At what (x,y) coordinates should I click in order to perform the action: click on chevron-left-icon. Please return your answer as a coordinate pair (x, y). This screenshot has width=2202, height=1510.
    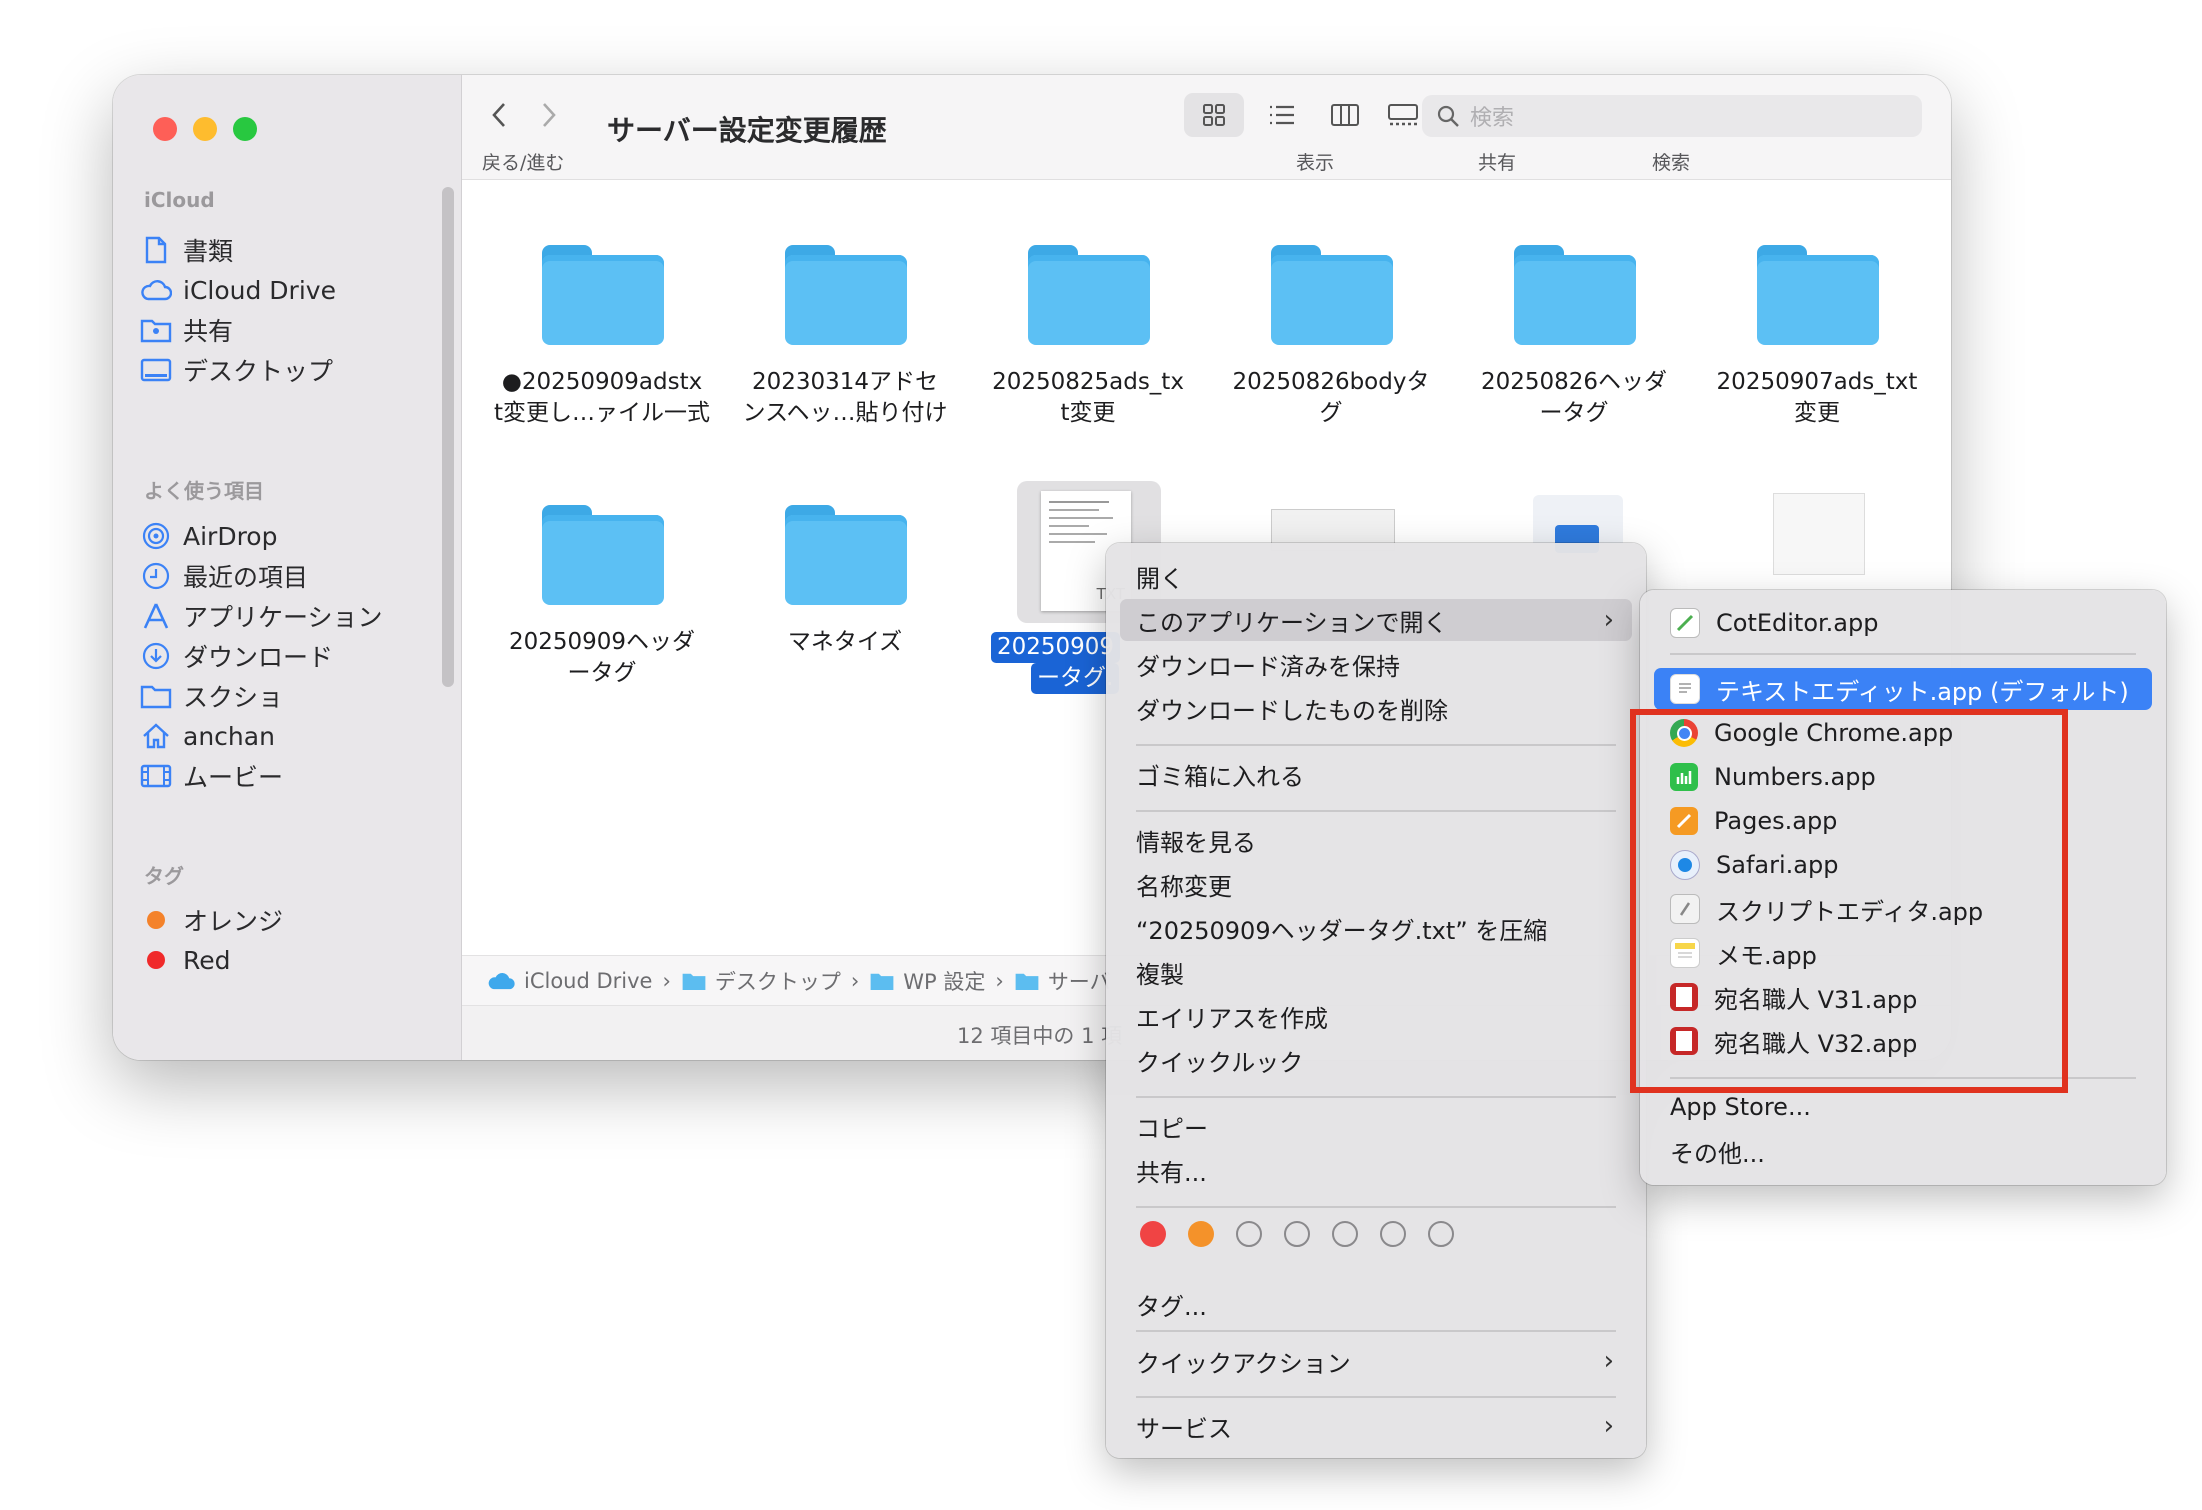
    Looking at the image, I should click on (498, 115).